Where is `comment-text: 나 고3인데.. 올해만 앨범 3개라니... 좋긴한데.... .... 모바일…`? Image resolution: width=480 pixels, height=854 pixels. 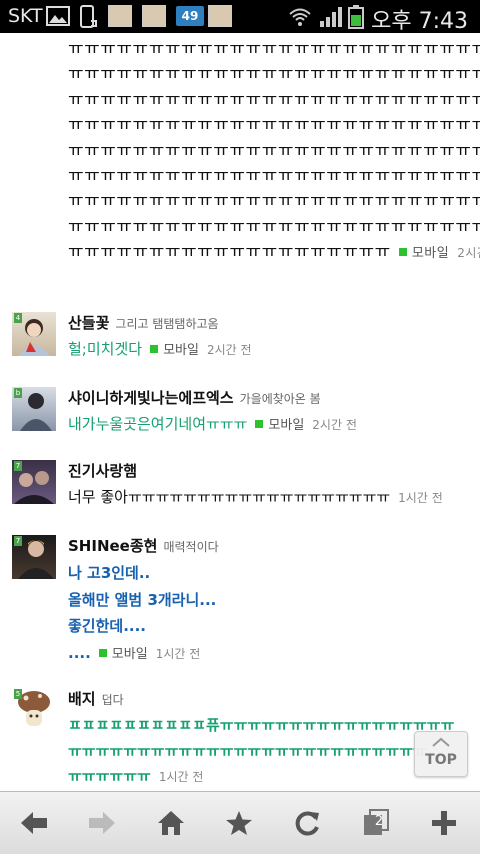
comment-text: 나 고3인데.. 올해만 앨범 3개라니... 좋긴한데.... .... 모바일… is located at coordinates (270, 614).